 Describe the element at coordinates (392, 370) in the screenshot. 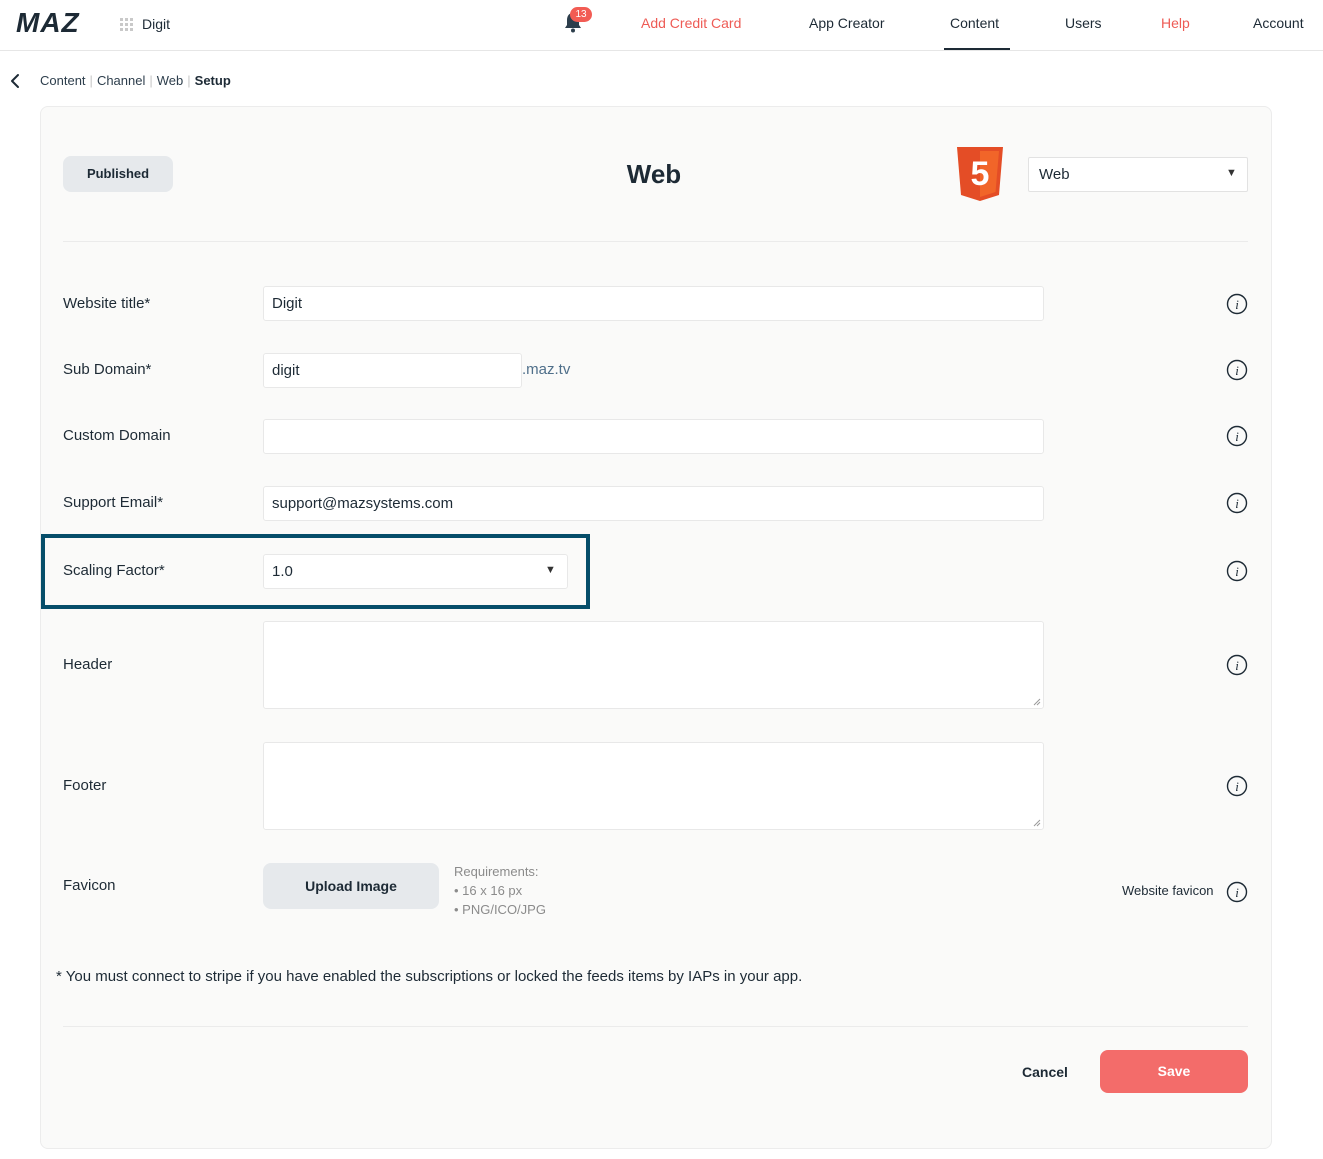

I see `sub-domain-input: digit` at that location.